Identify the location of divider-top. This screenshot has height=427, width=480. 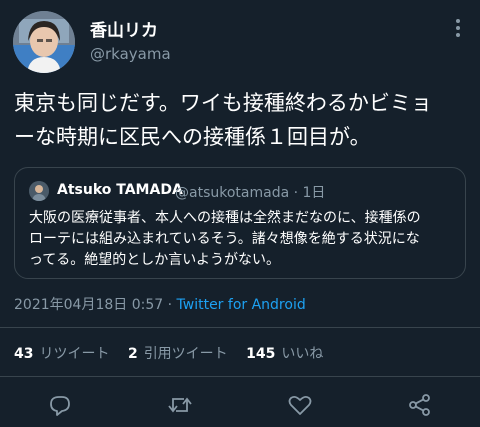
(240, 327).